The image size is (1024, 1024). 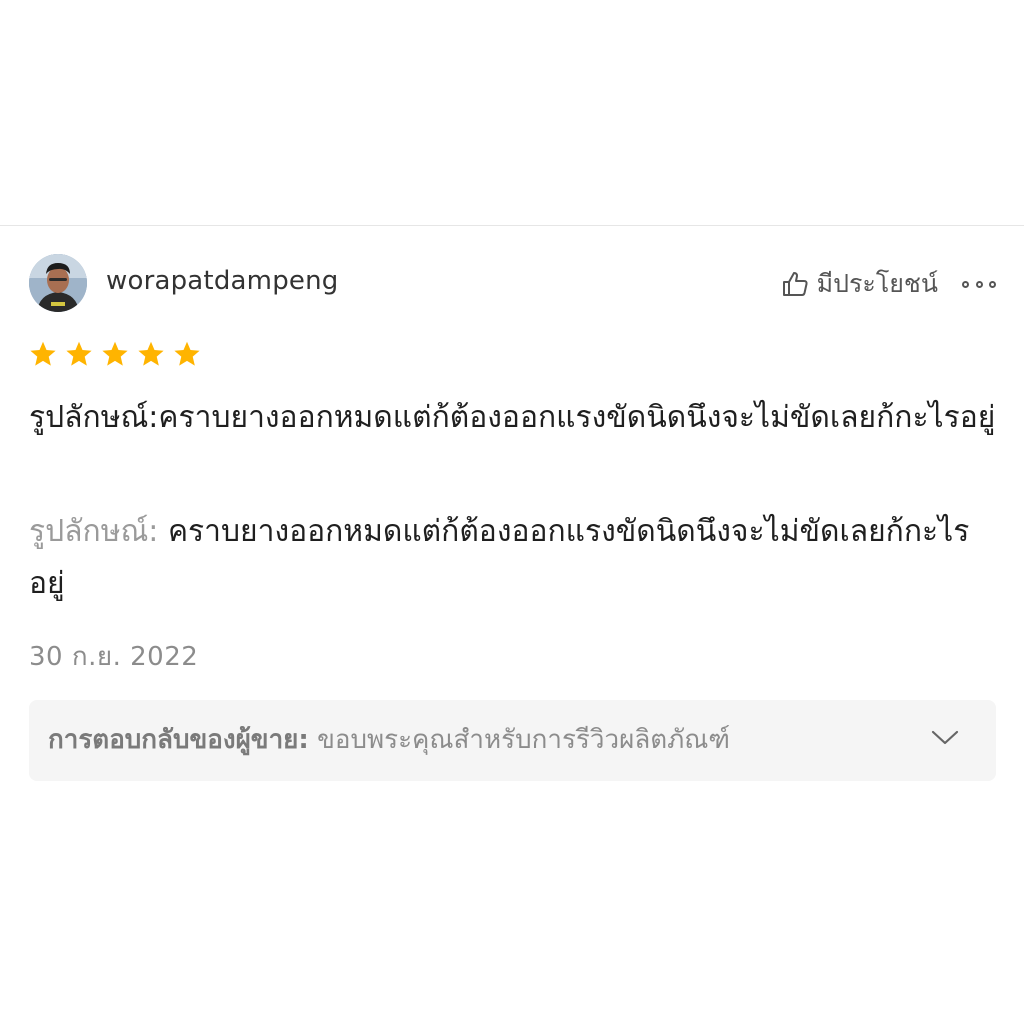 What do you see at coordinates (512, 284) in the screenshot?
I see `review-header: worapatdampeng มีประโยชน์` at bounding box center [512, 284].